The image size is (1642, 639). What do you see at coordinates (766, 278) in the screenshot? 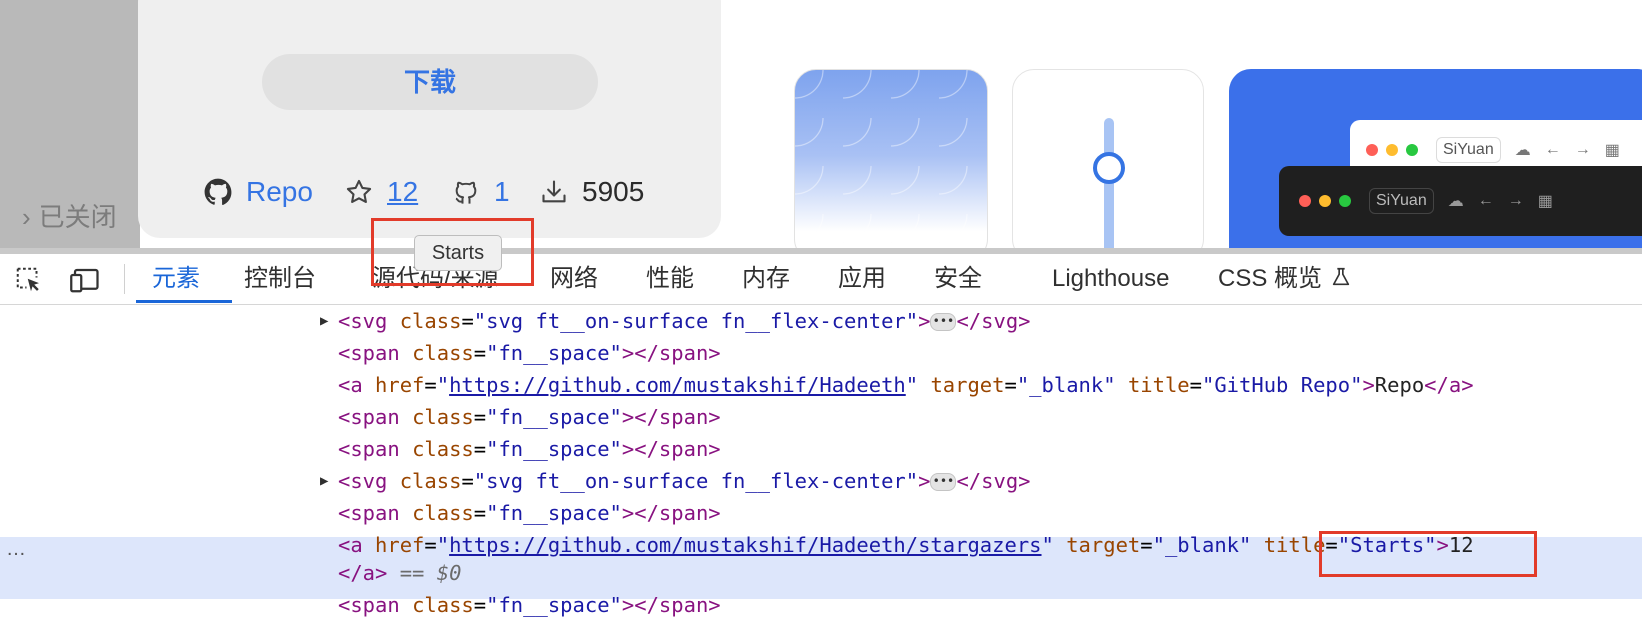
I see `tab-memory: 内存` at bounding box center [766, 278].